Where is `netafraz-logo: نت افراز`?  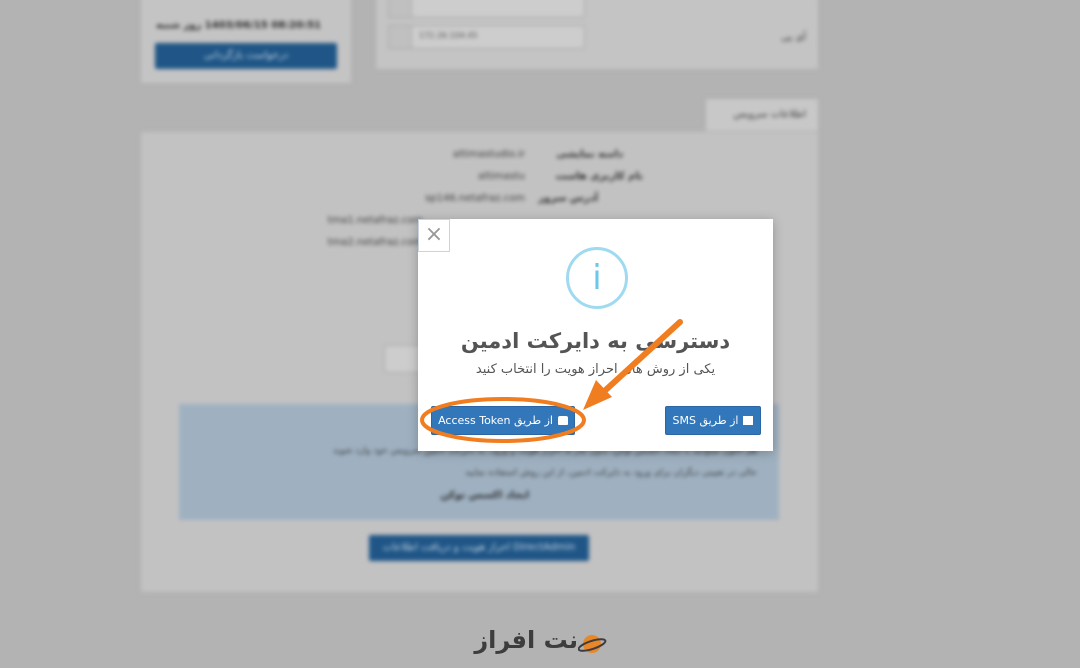
netafraz-logo: نت افراز is located at coordinates (540, 644).